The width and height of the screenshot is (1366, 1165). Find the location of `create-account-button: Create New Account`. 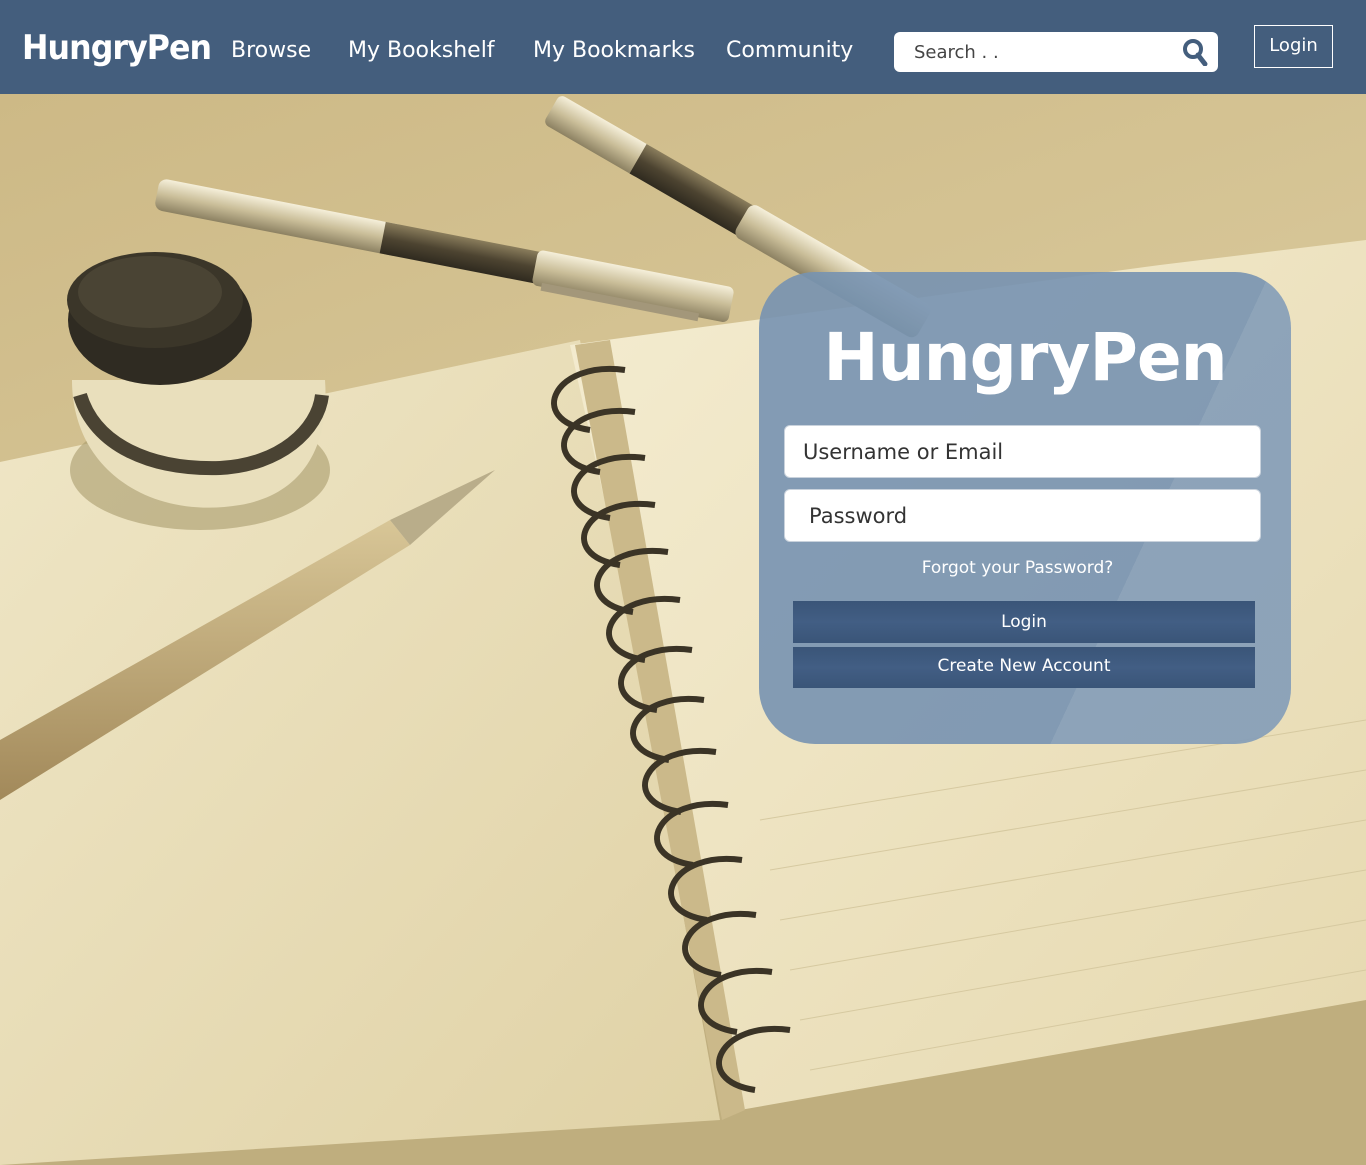

create-account-button: Create New Account is located at coordinates (1024, 667).